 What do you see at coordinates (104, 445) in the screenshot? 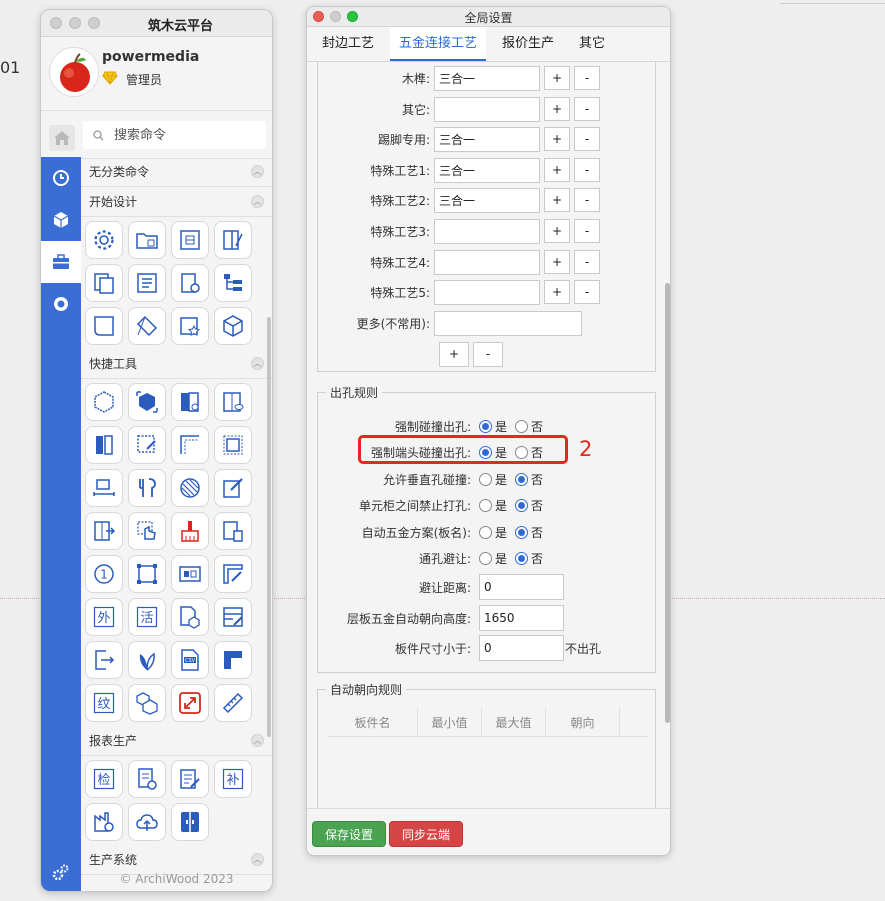
I see `cabinet-split-button` at bounding box center [104, 445].